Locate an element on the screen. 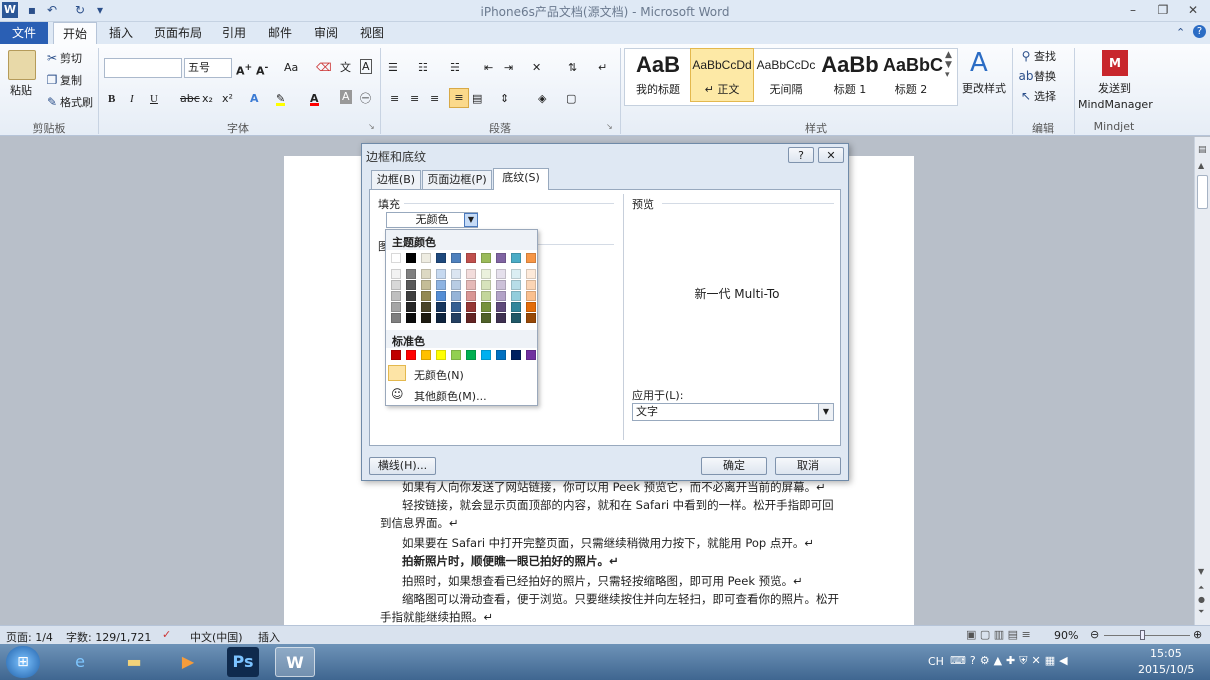 The width and height of the screenshot is (1210, 680). highlight-icon: ✎ is located at coordinates (281, 98).